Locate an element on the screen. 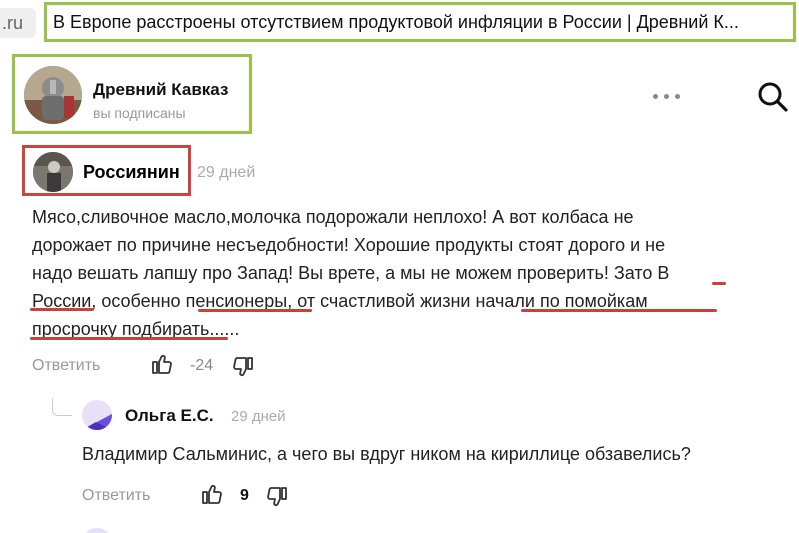  channel-avatar is located at coordinates (53, 95).